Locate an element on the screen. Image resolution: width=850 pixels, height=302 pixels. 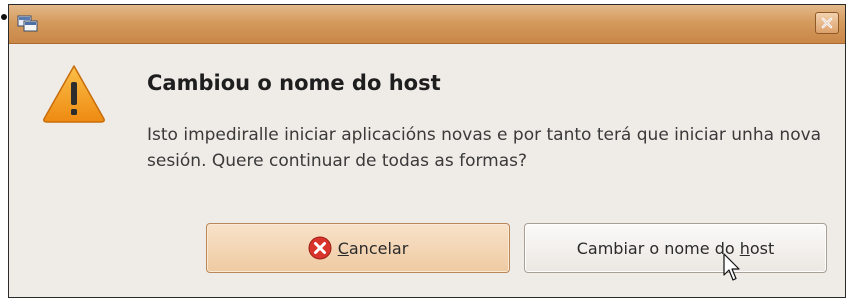
cancel-mnemonic: C is located at coordinates (343, 248).